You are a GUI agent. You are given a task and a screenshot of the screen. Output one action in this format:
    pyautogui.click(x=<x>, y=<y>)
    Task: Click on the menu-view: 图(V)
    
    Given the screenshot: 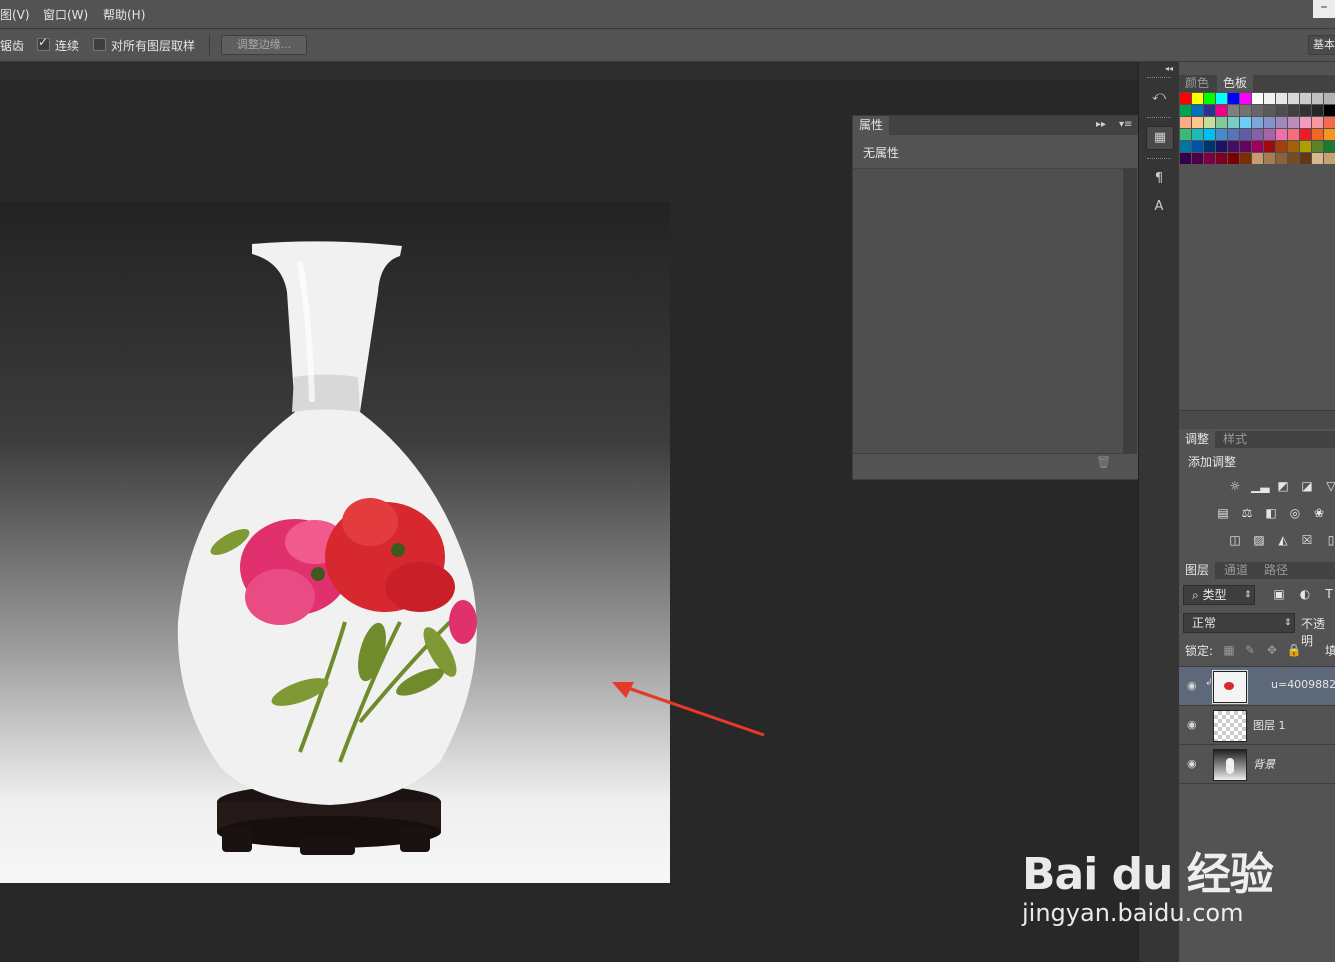 What is the action you would take?
    pyautogui.click(x=15, y=14)
    